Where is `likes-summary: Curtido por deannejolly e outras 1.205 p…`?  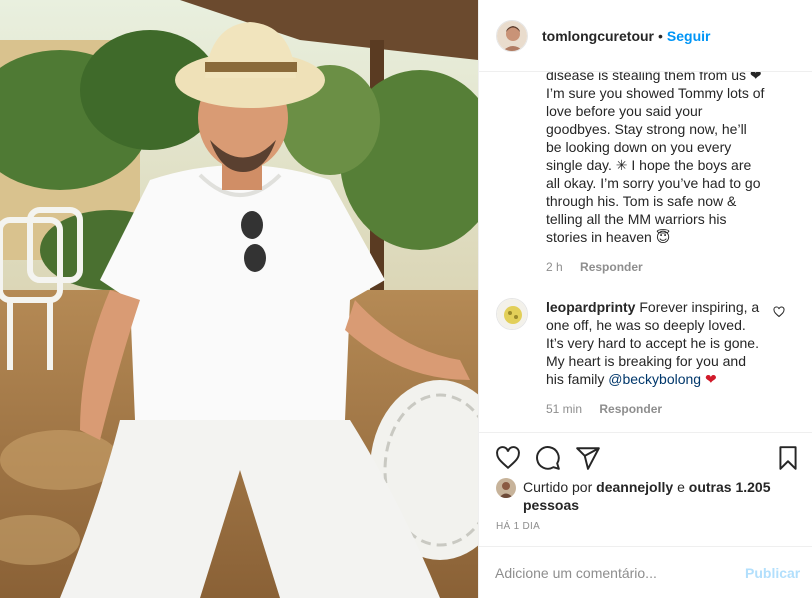 likes-summary: Curtido por deannejolly e outras 1.205 p… is located at coordinates (646, 496).